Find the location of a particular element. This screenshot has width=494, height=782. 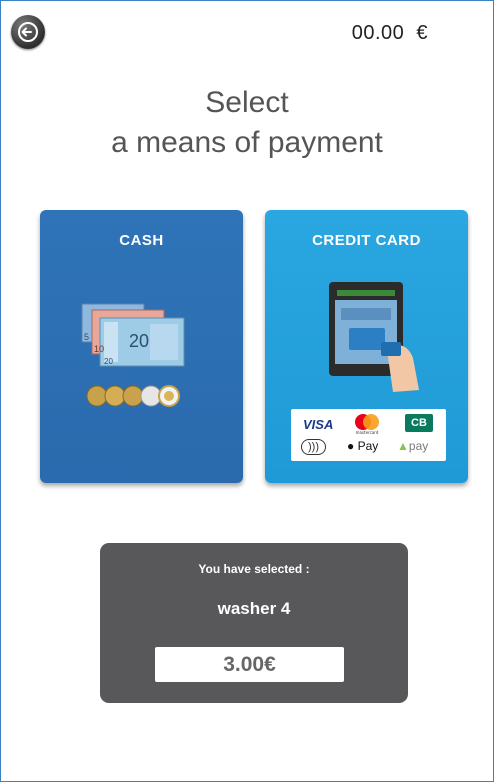

selected-price: 3.00€ is located at coordinates (249, 664).